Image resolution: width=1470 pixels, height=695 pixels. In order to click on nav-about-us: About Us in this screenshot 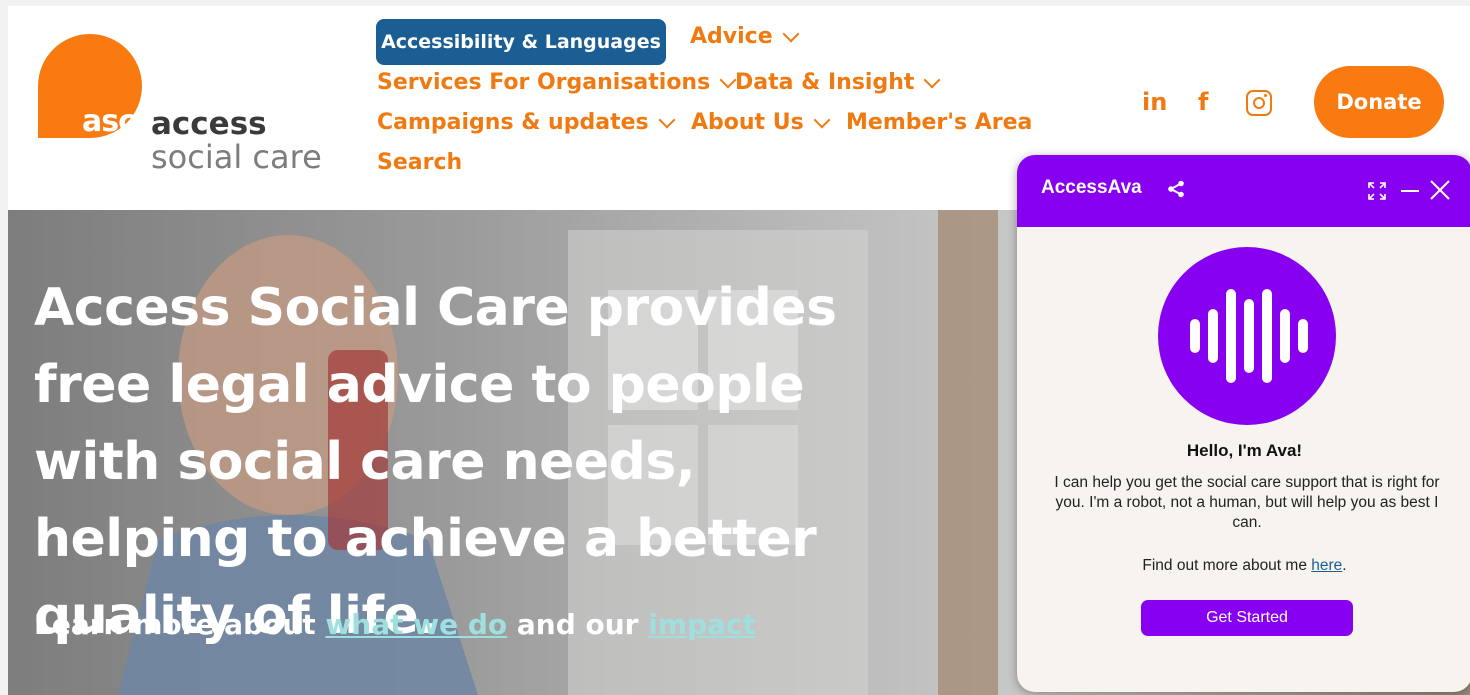, I will do `click(761, 122)`.